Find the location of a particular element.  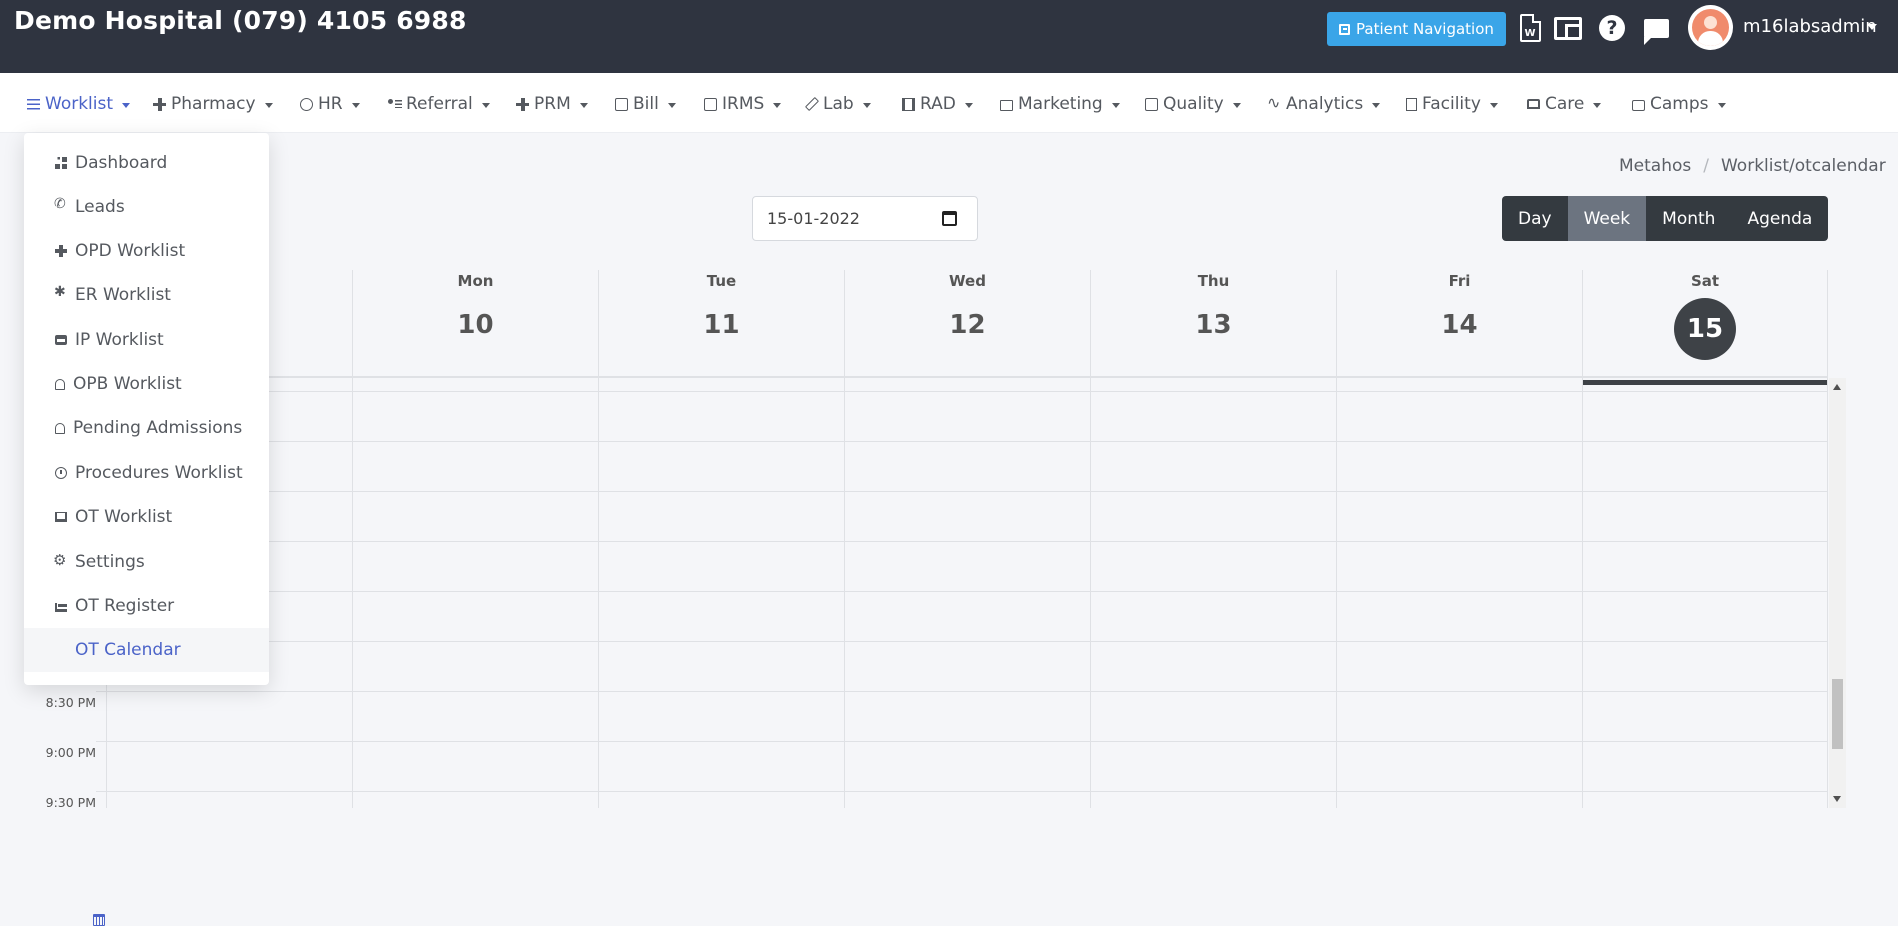

menu-item-label: Camps is located at coordinates (1679, 104).